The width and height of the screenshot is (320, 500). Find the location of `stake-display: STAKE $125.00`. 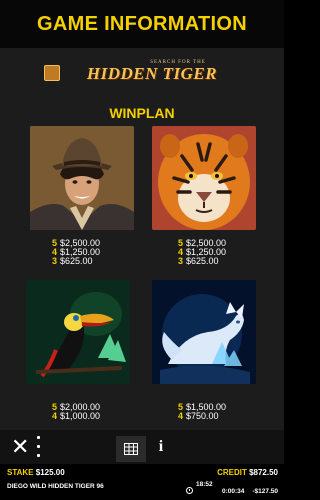

stake-display: STAKE $125.00 is located at coordinates (36, 472).